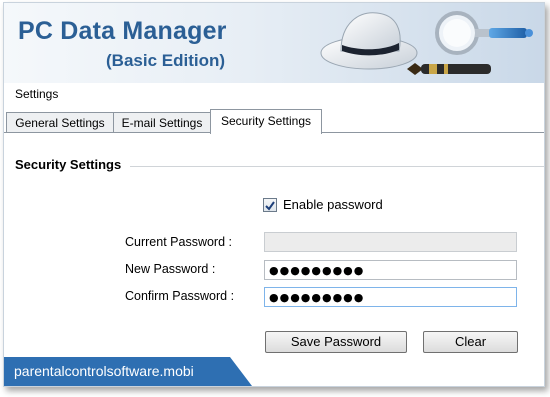  I want to click on section-divider, so click(337, 166).